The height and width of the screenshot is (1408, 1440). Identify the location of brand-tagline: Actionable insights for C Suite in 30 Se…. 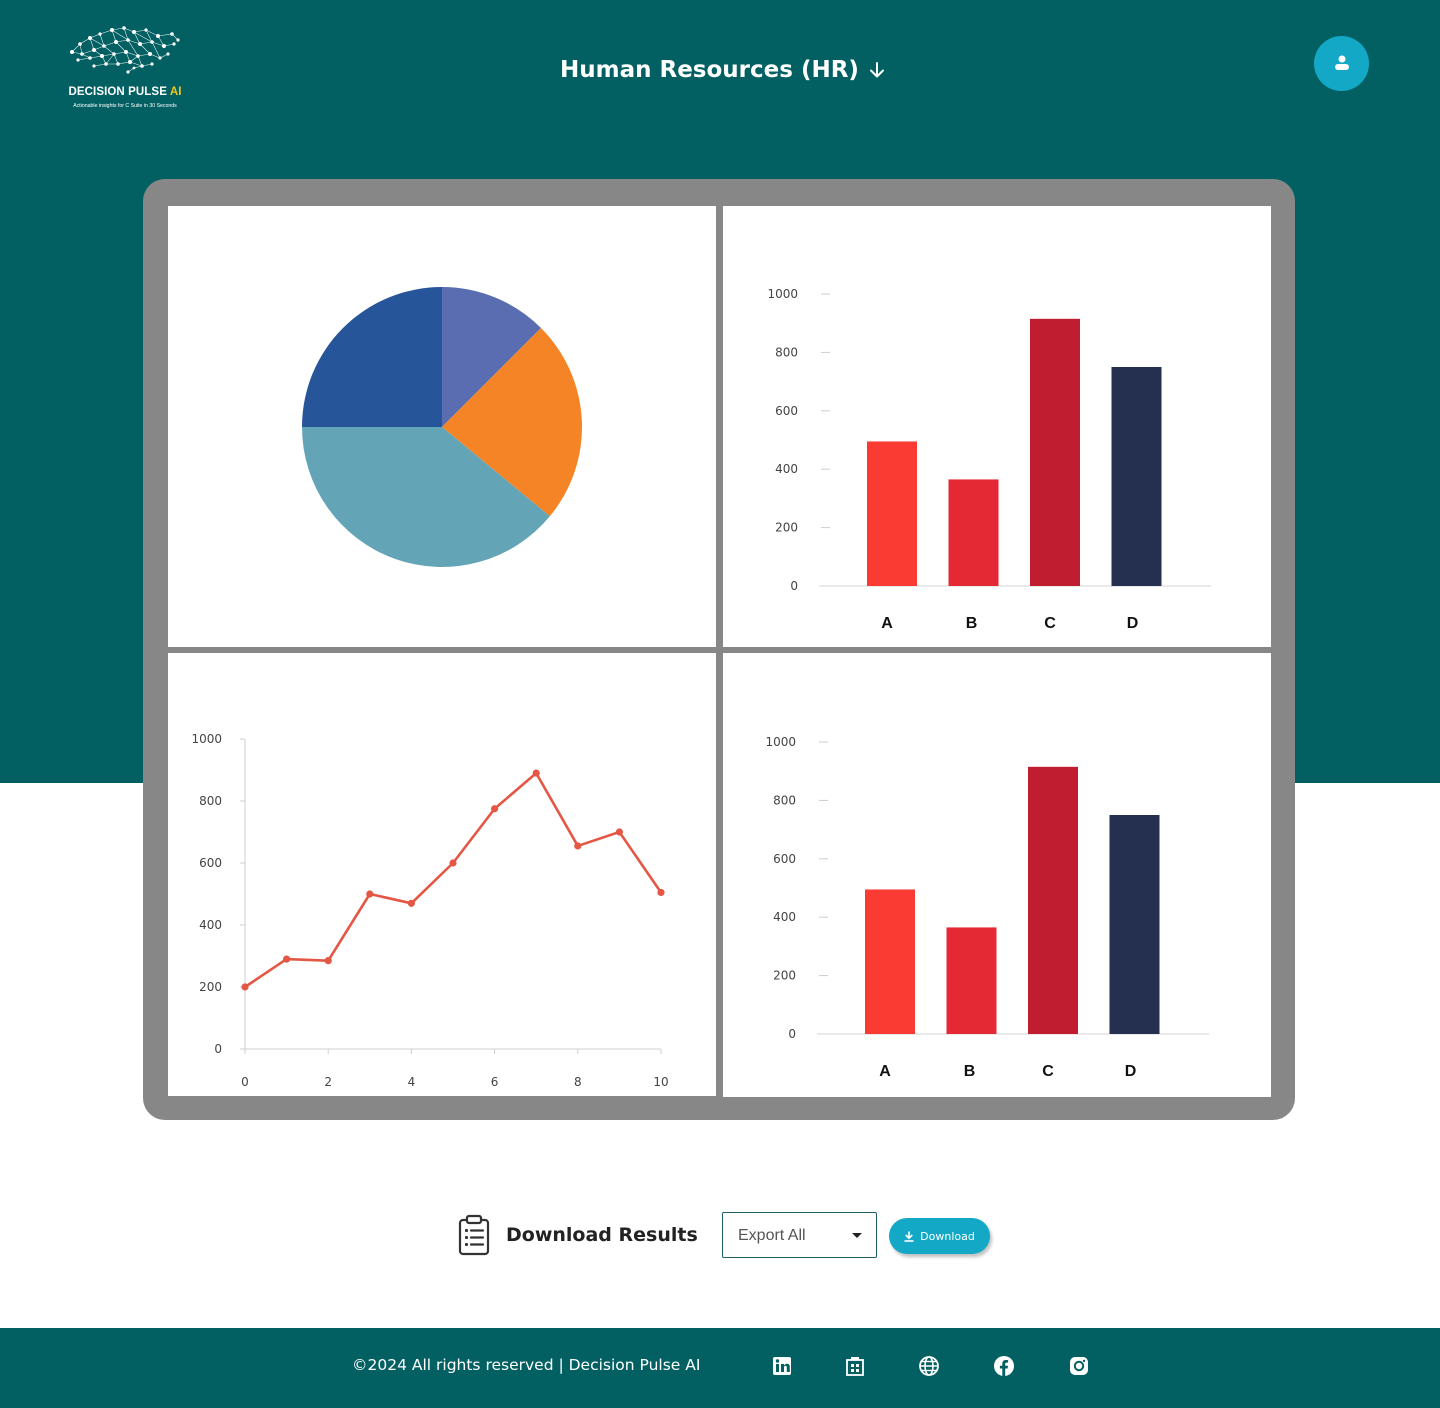
(125, 106).